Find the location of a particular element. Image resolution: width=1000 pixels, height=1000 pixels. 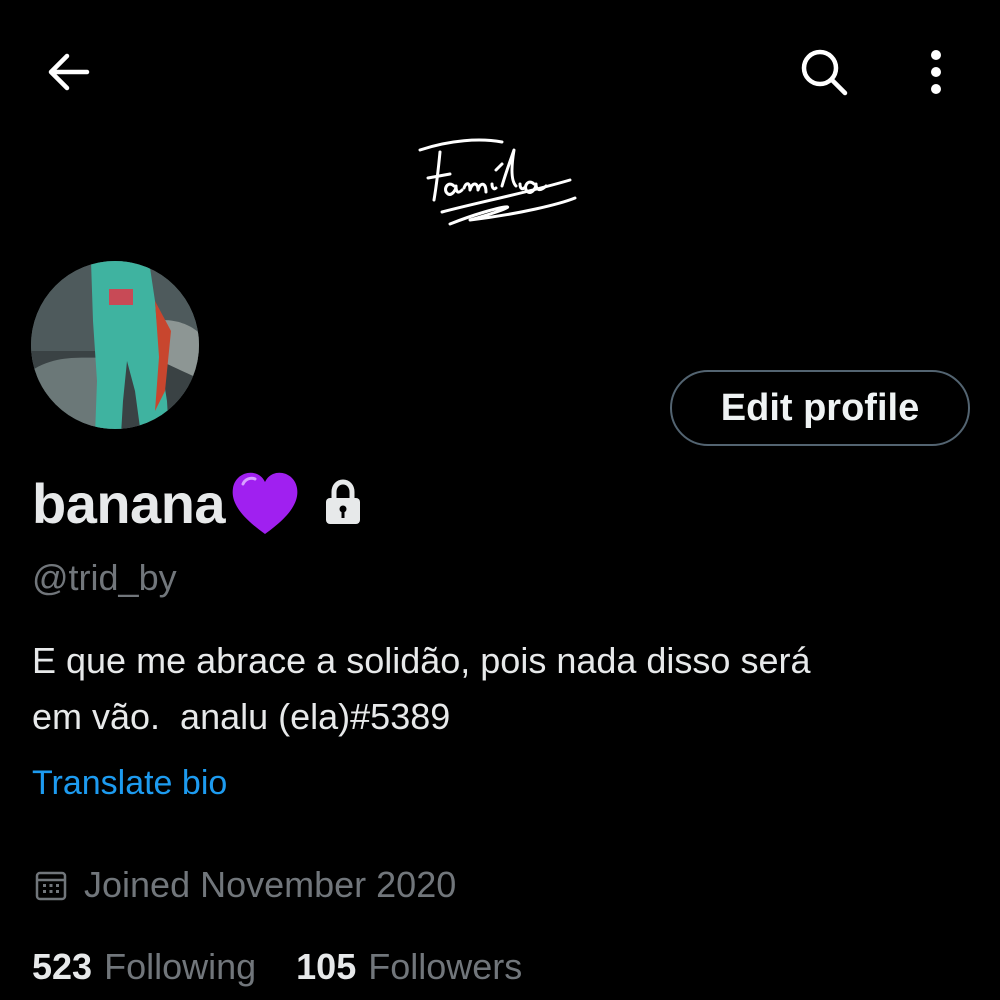

more-options-button is located at coordinates (936, 72).